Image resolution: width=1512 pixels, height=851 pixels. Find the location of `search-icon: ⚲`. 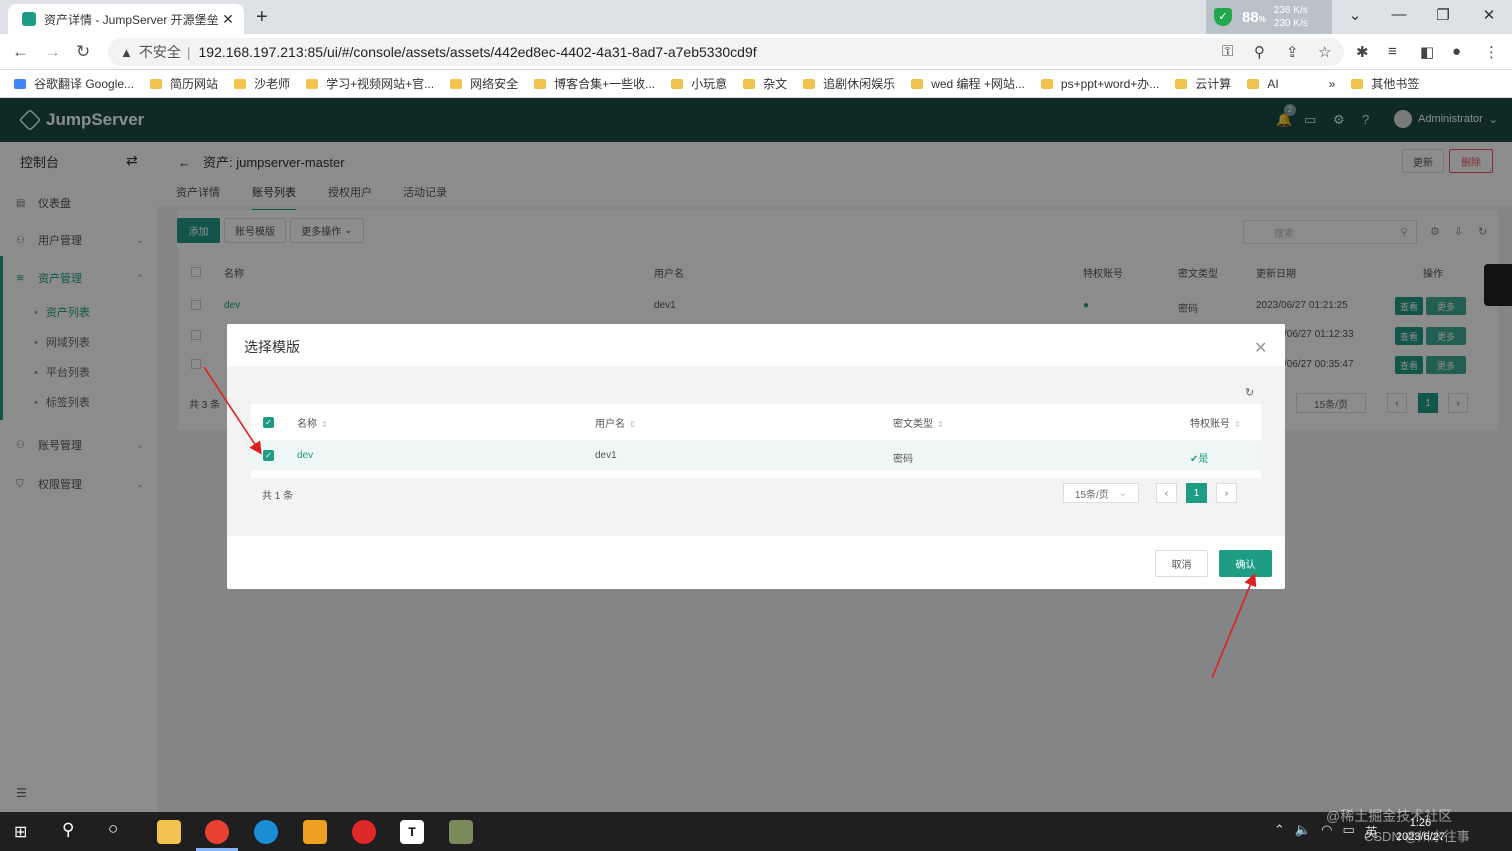

search-icon: ⚲ is located at coordinates (68, 830).